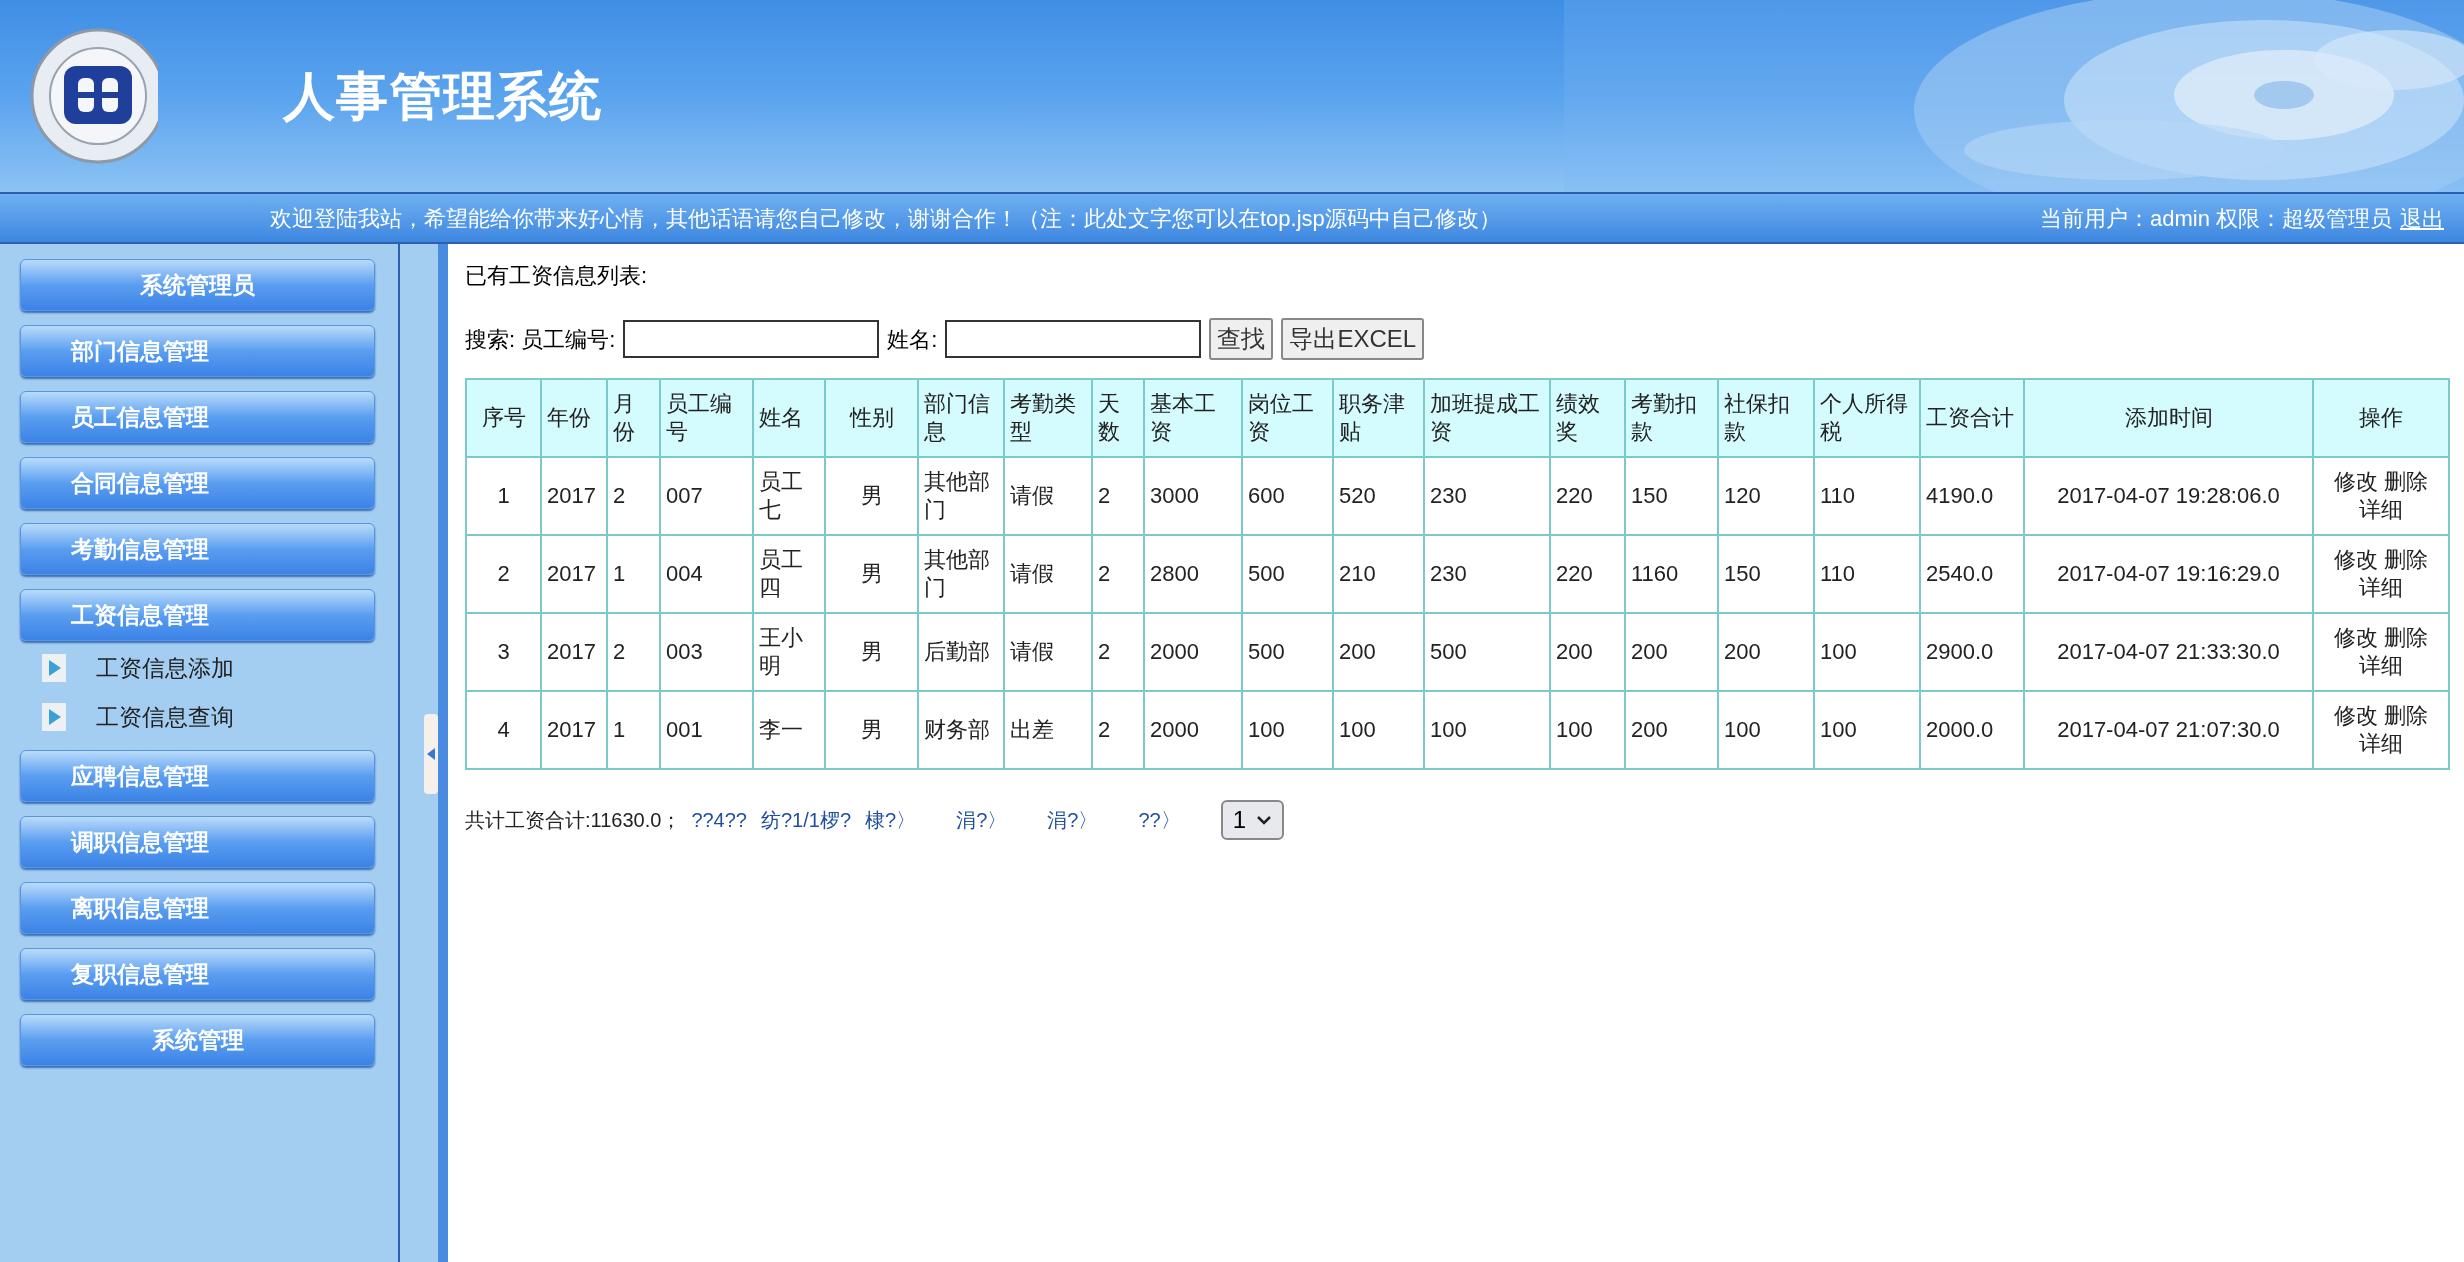 The image size is (2464, 1262). Describe the element at coordinates (961, 418) in the screenshot. I see `column-header: 部门信息` at that location.